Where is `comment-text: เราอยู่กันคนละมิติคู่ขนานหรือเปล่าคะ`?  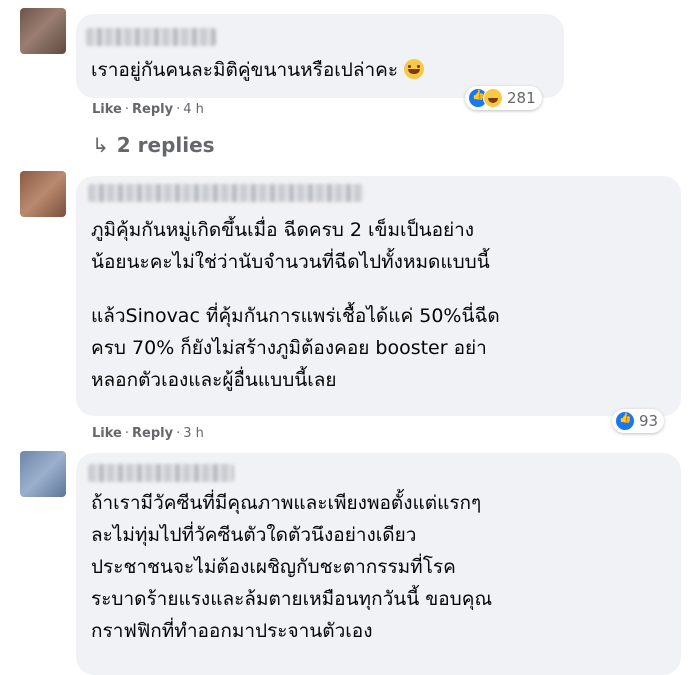
comment-text: เราอยู่กันคนละมิติคู่ขนานหรือเปล่าคะ is located at coordinates (258, 70).